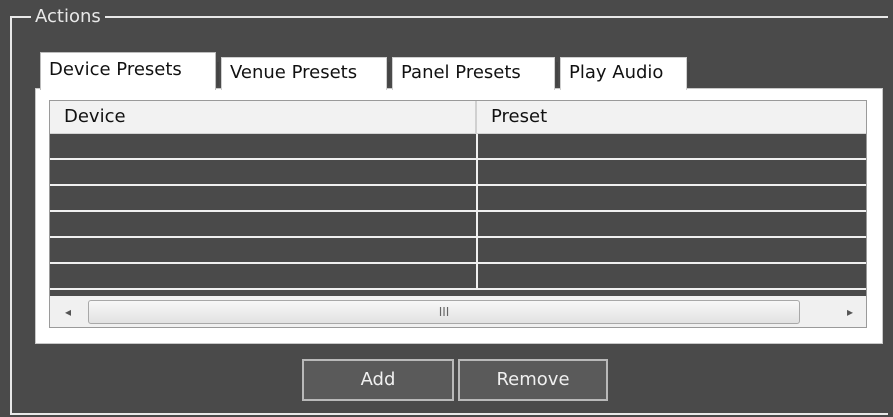  What do you see at coordinates (95, 116) in the screenshot?
I see `column-header-device-label: Device` at bounding box center [95, 116].